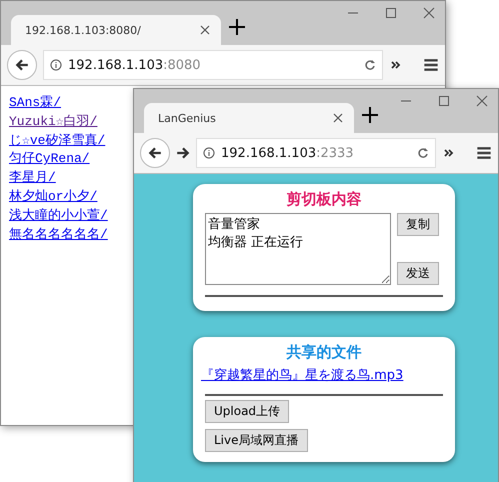 The image size is (499, 482). Describe the element at coordinates (53, 122) in the screenshot. I see `folder-link: Yuzuki☆白羽/` at that location.